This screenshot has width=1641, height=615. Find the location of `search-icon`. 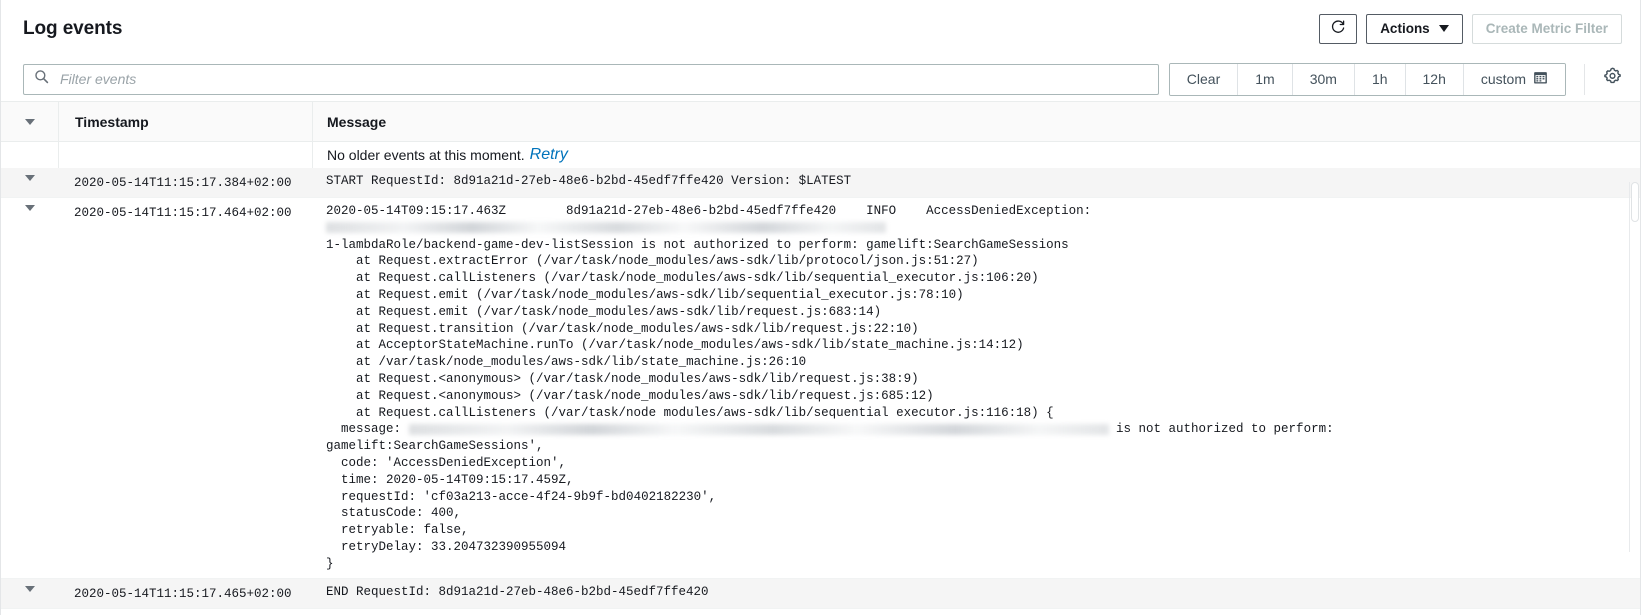

search-icon is located at coordinates (41, 79).